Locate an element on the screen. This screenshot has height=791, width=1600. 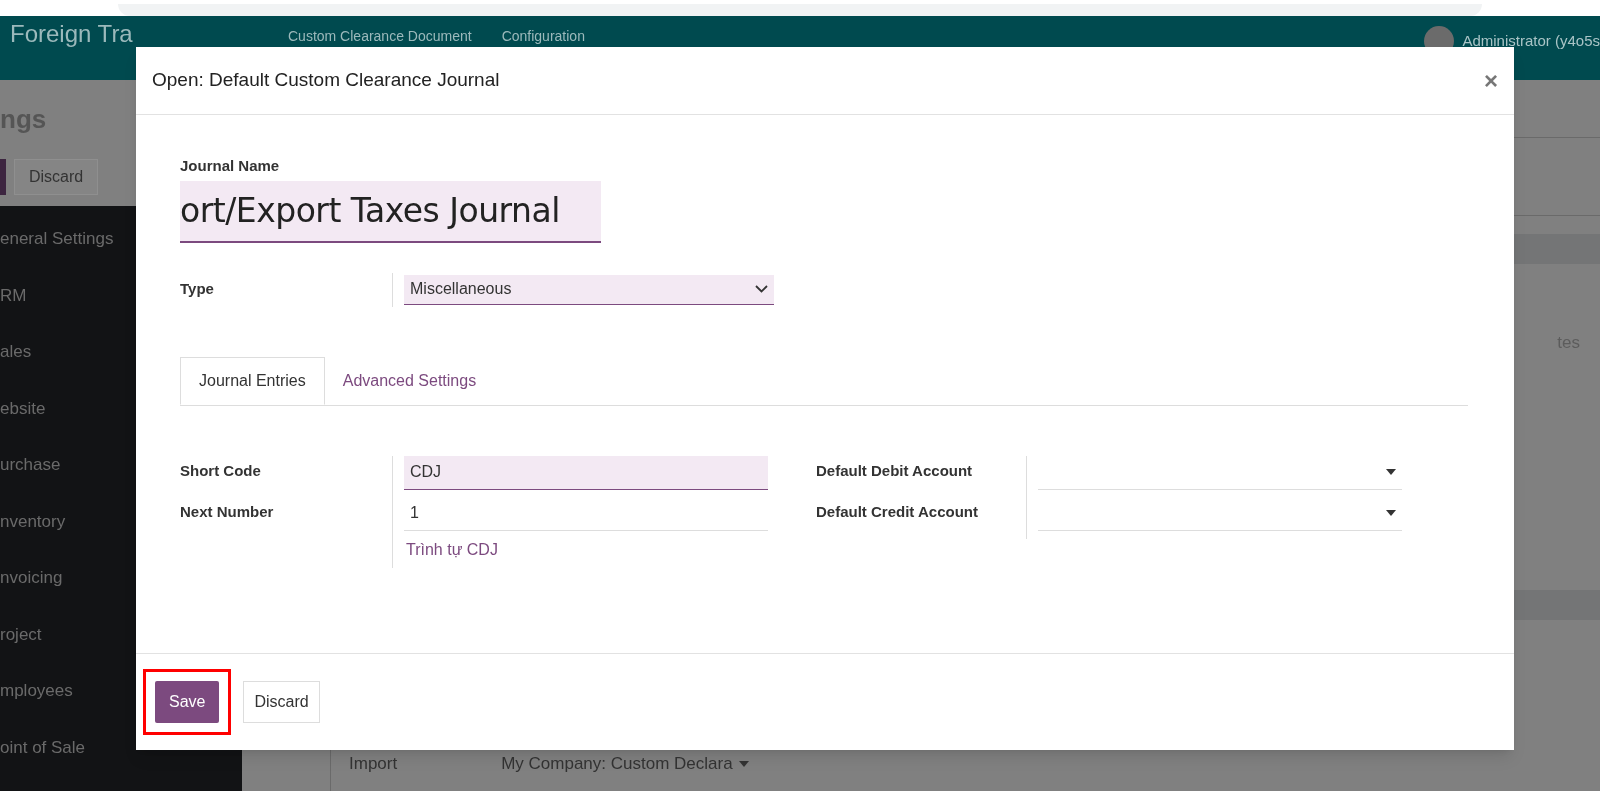
address-bar is located at coordinates (800, 10).